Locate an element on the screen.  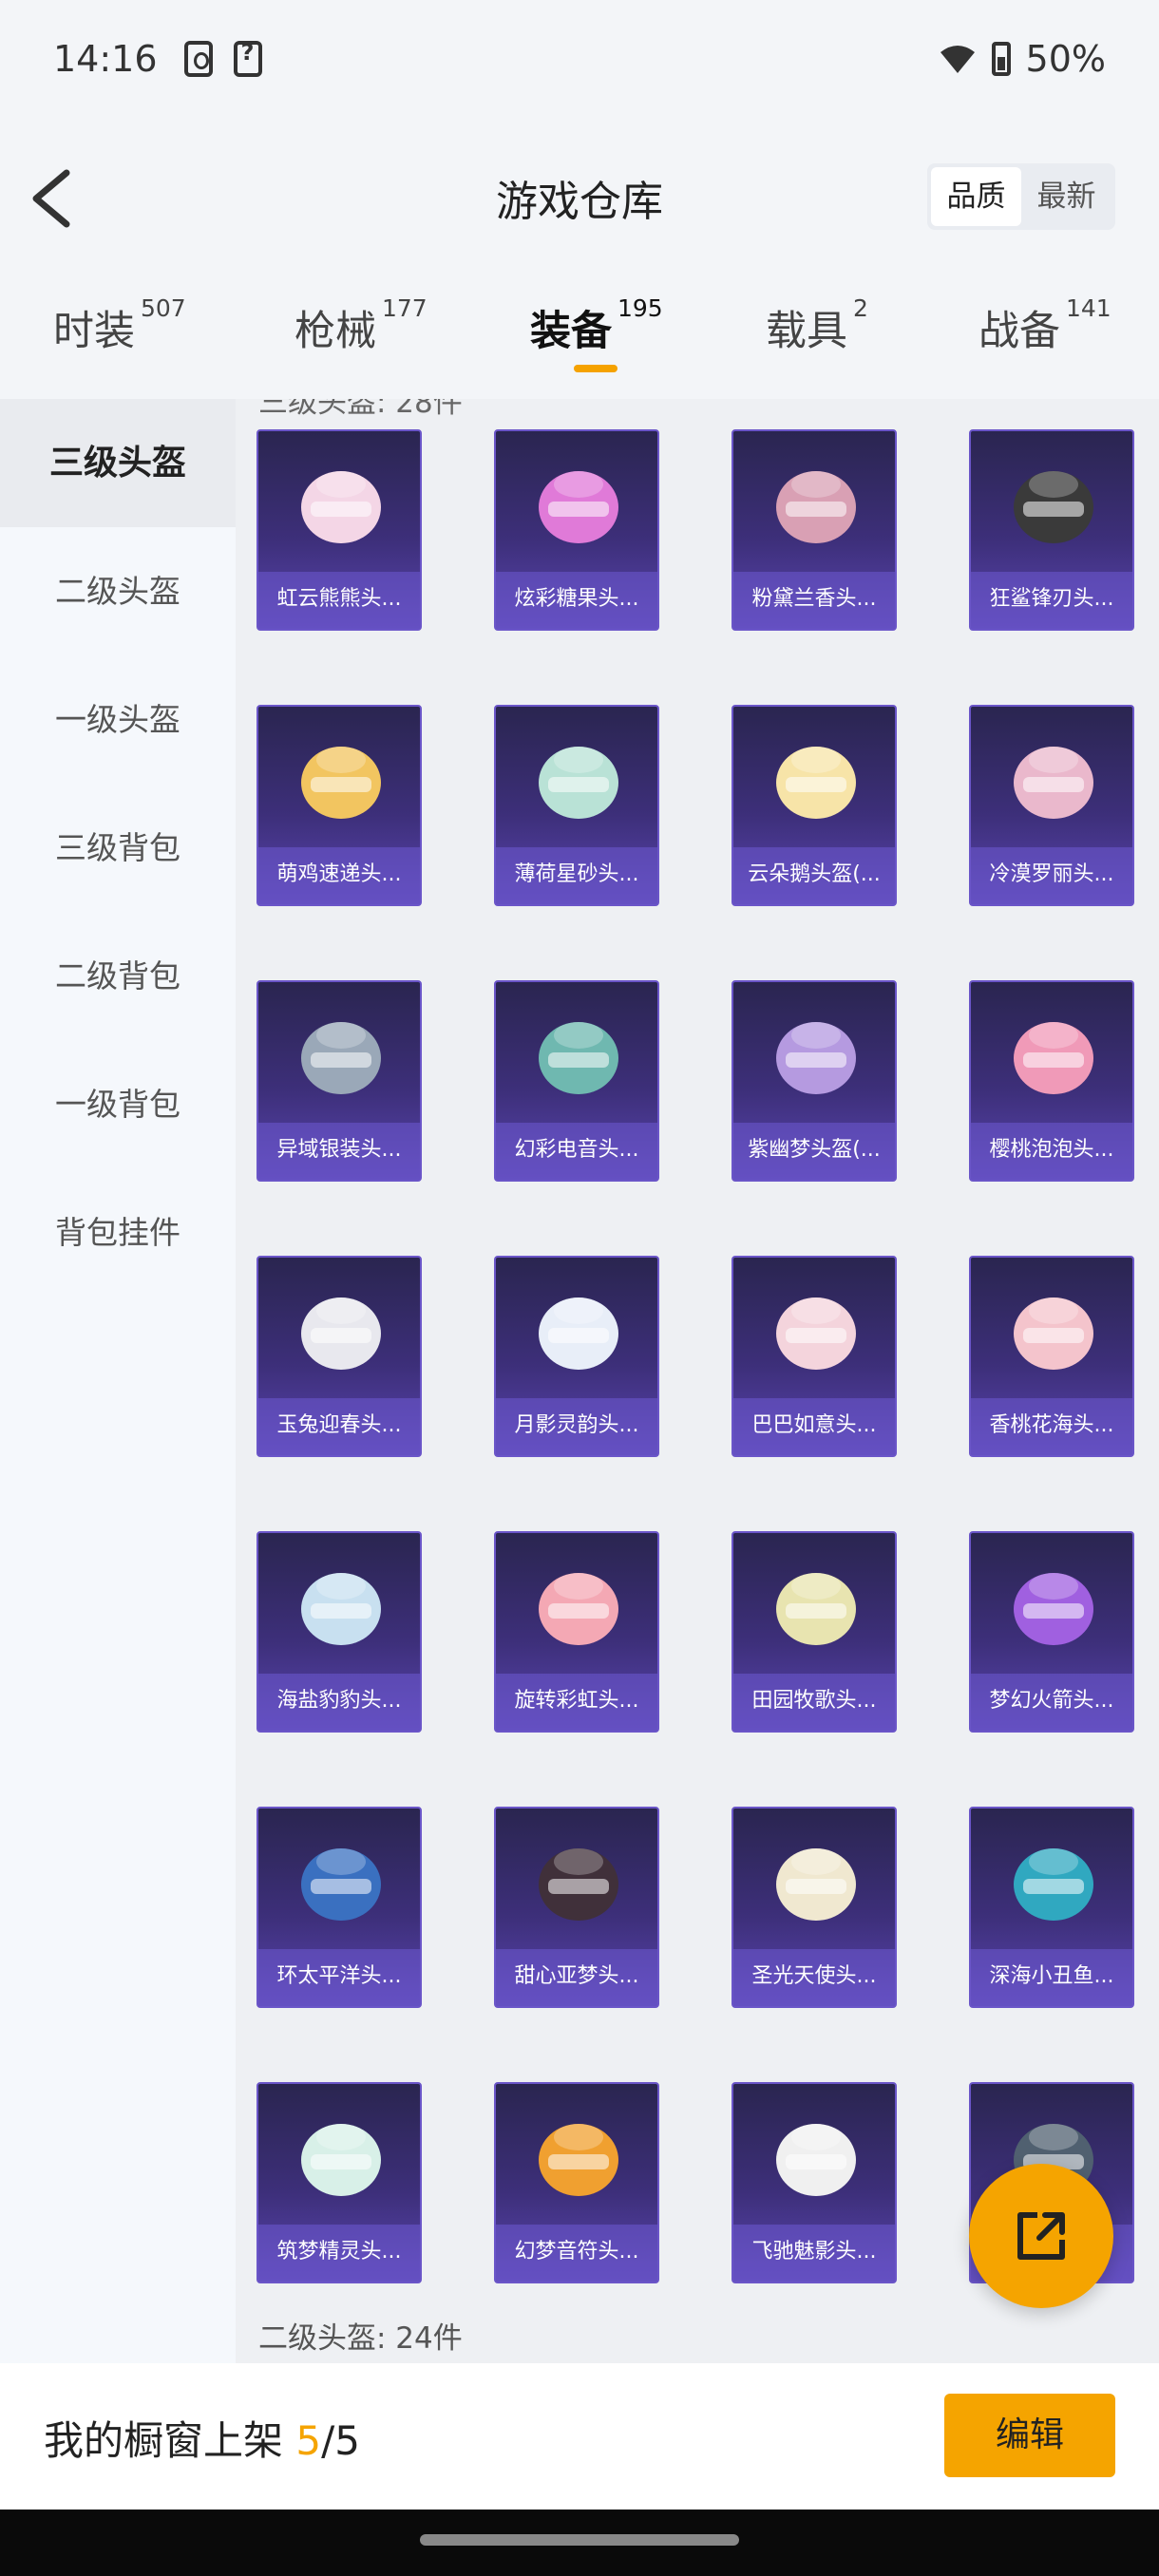
showcase-status: 我的橱窗上架 5/5 is located at coordinates (202, 2438).